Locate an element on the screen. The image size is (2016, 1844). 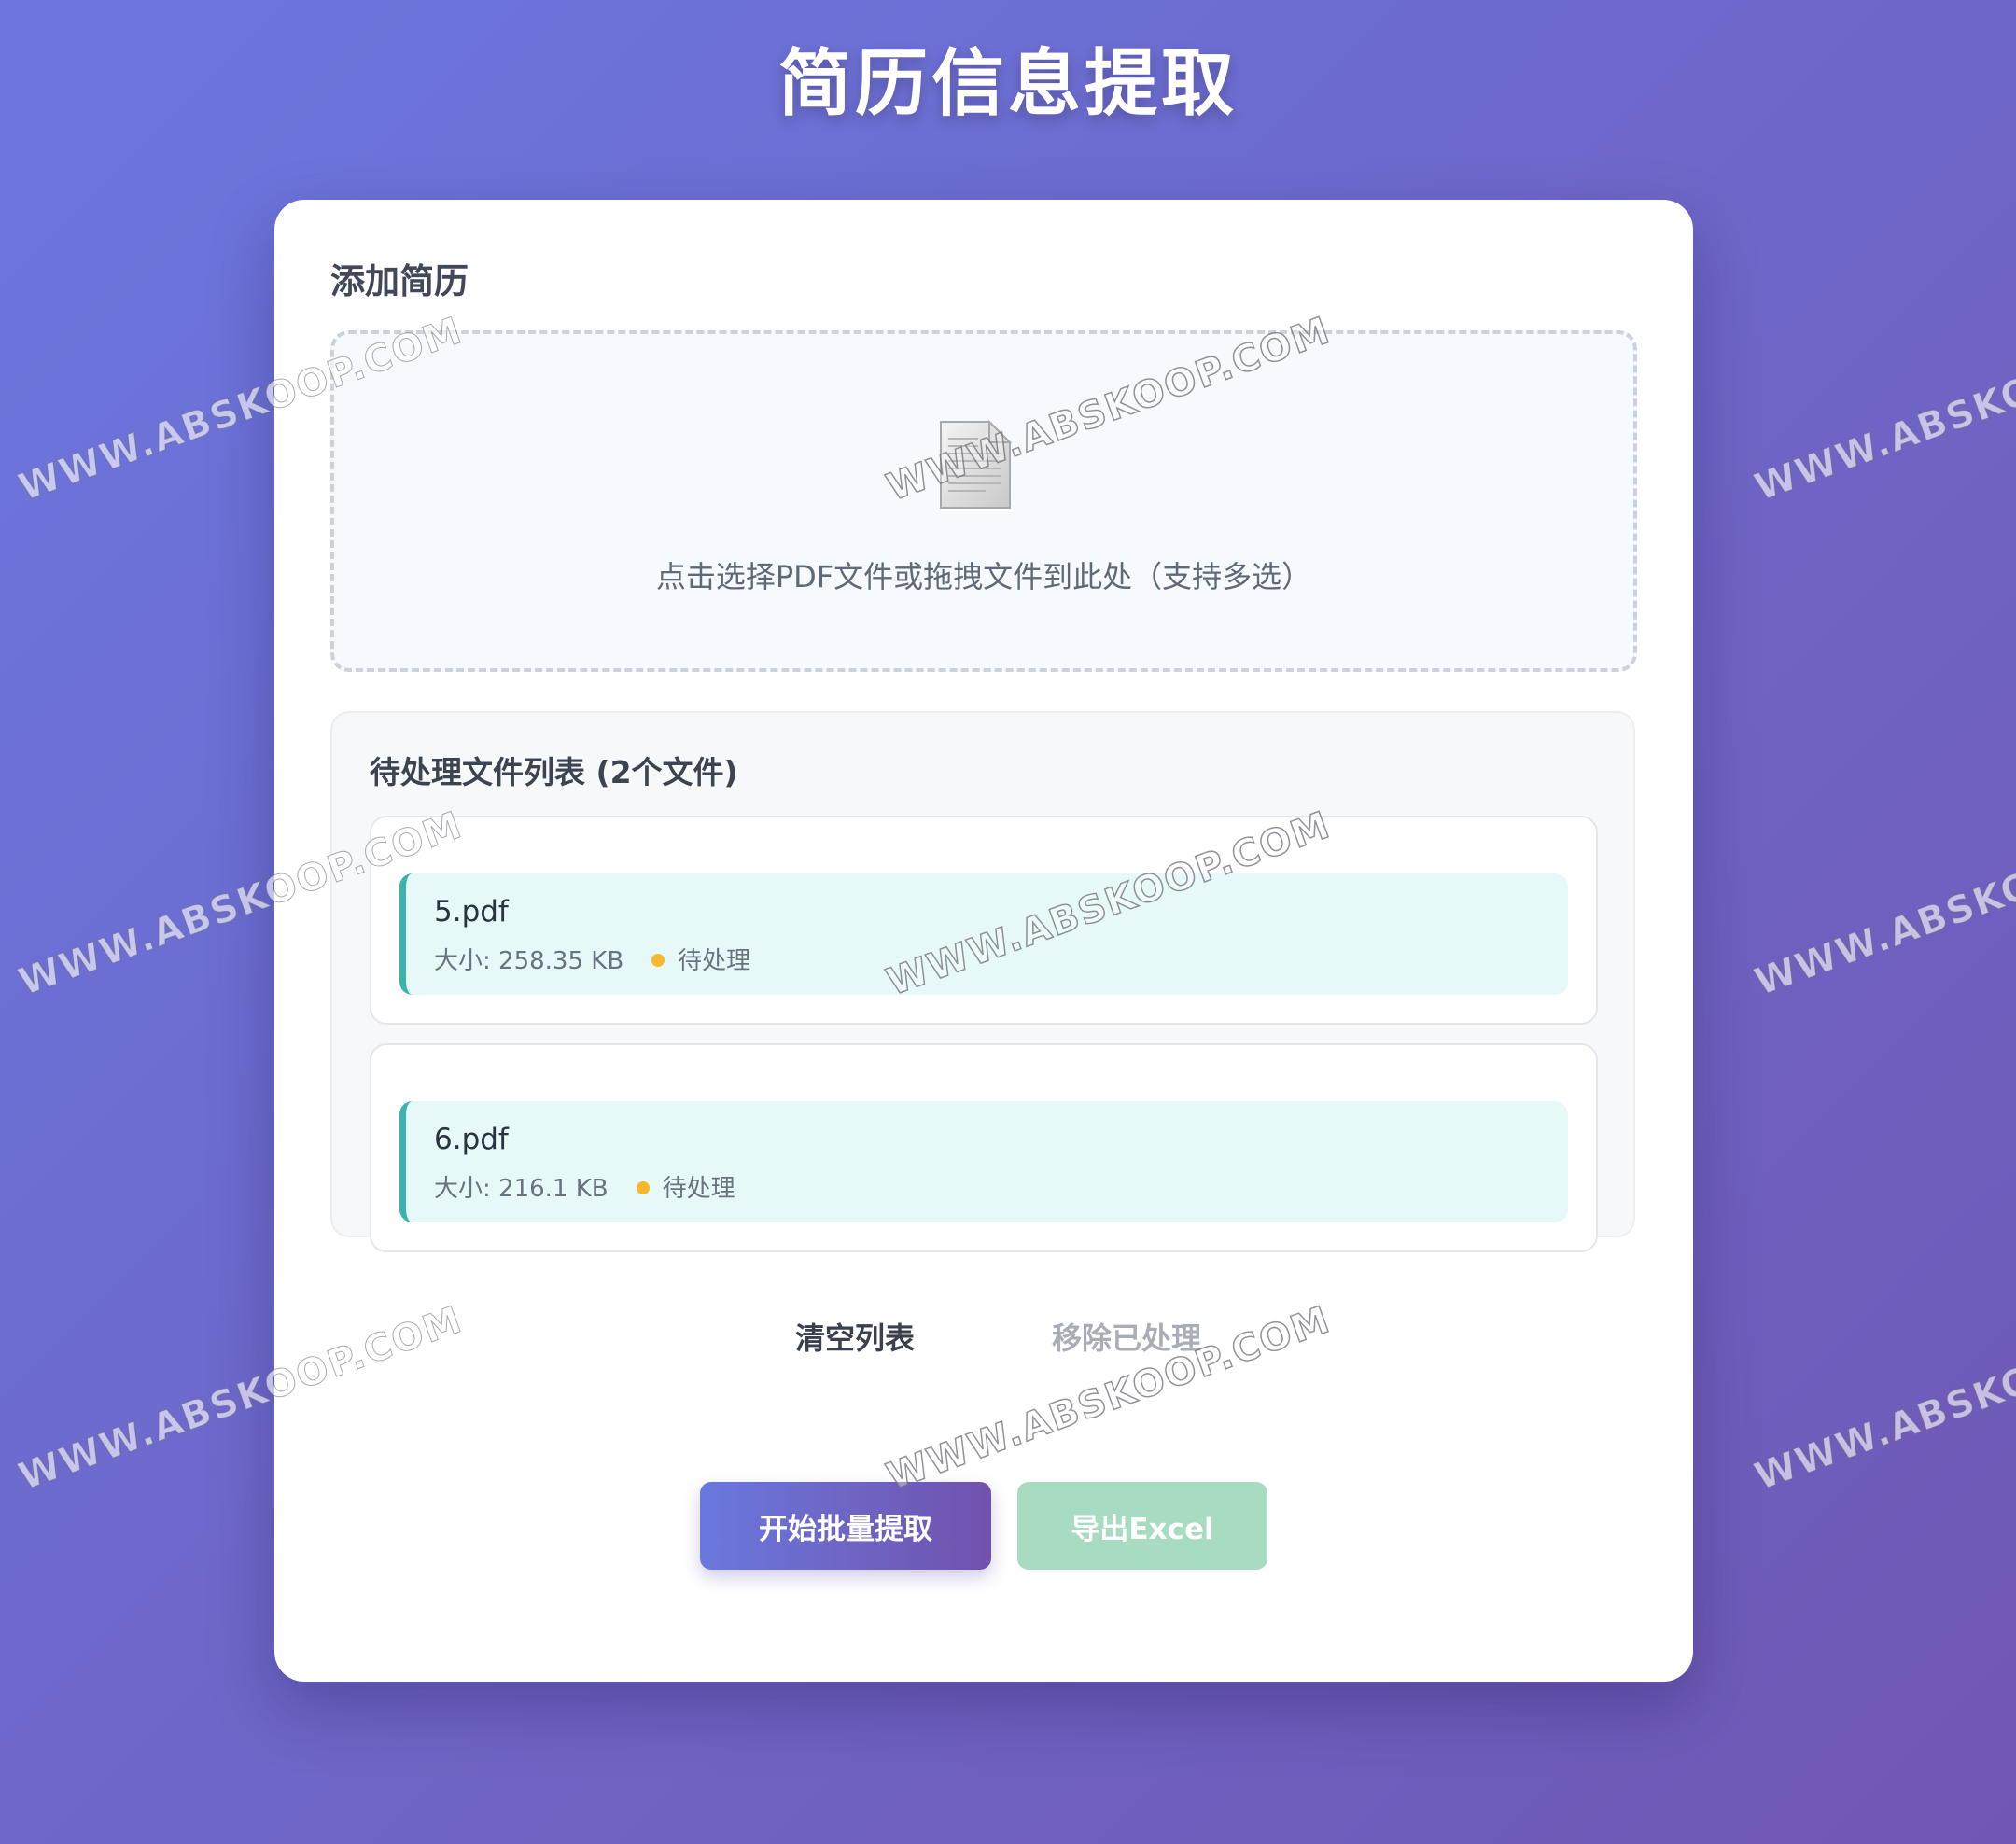
start-batch-extract-button: 开始批量提取 is located at coordinates (845, 1526).